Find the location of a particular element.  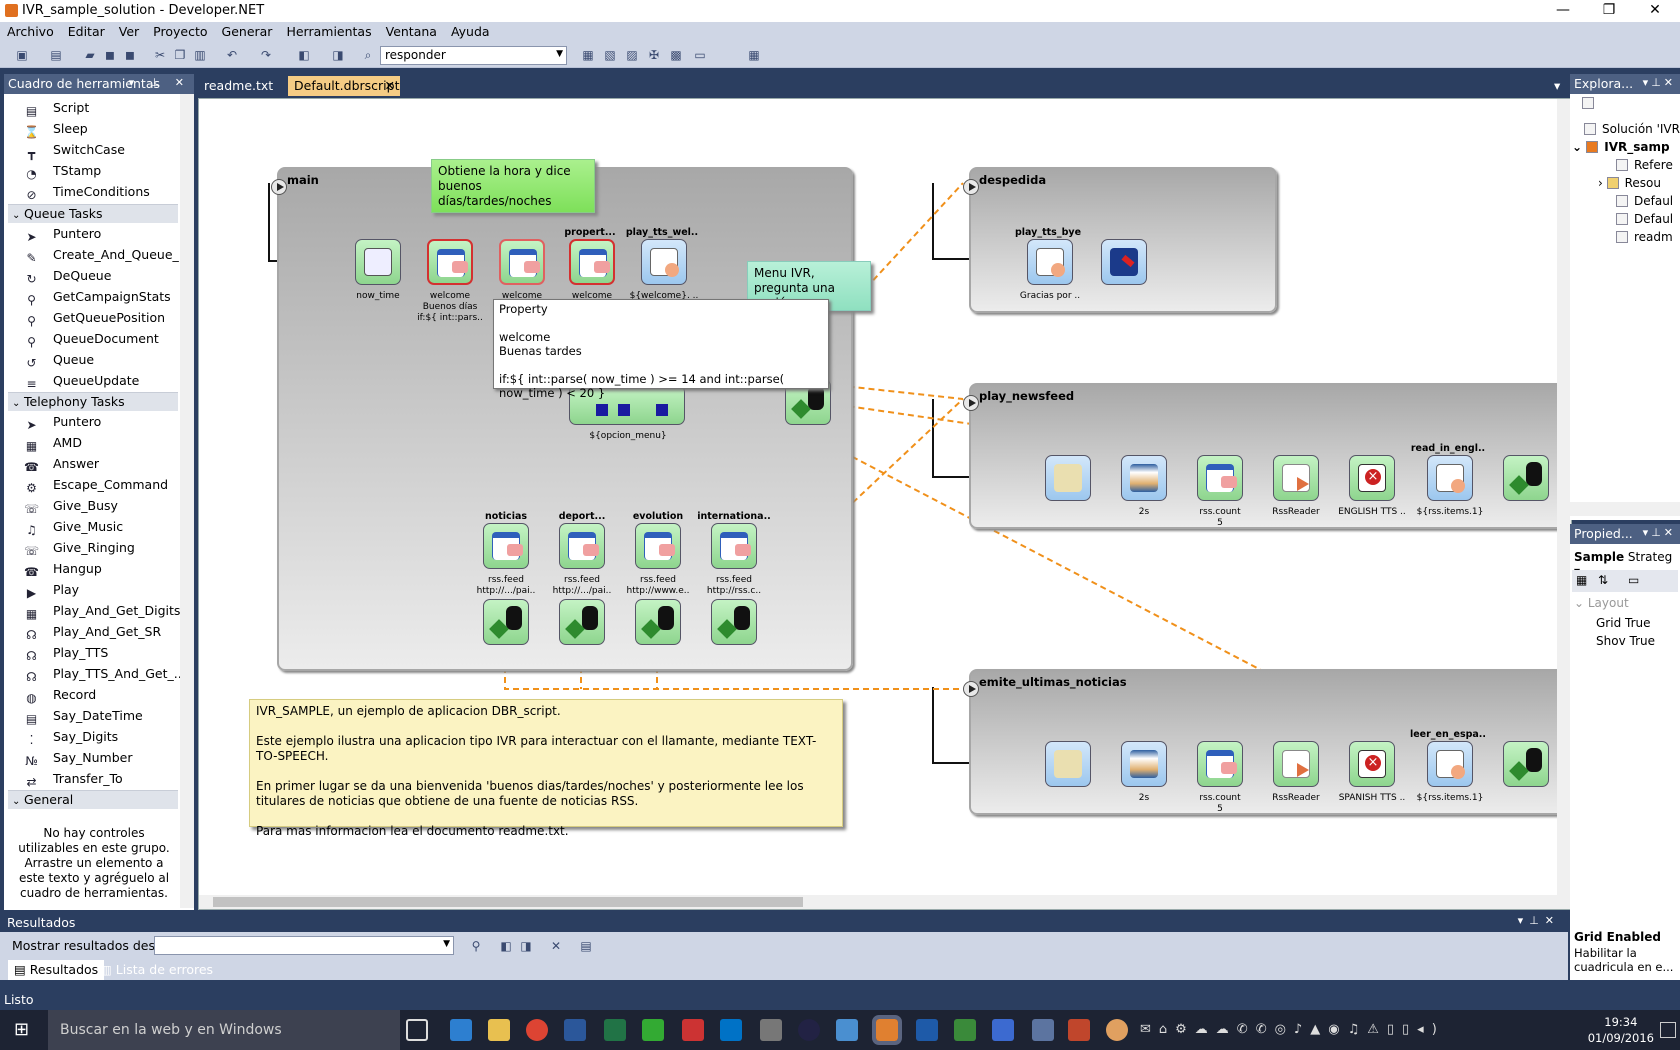

node-rss-evolution is located at coordinates (658, 546).